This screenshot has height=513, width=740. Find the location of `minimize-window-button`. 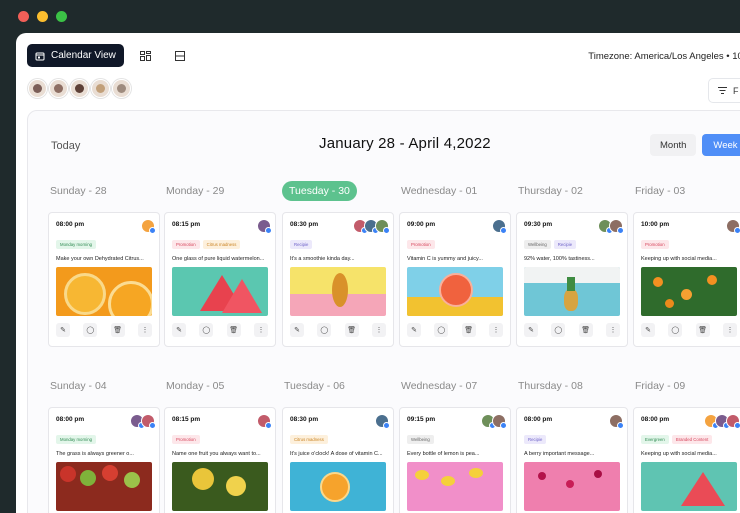

minimize-window-button is located at coordinates (42, 16).